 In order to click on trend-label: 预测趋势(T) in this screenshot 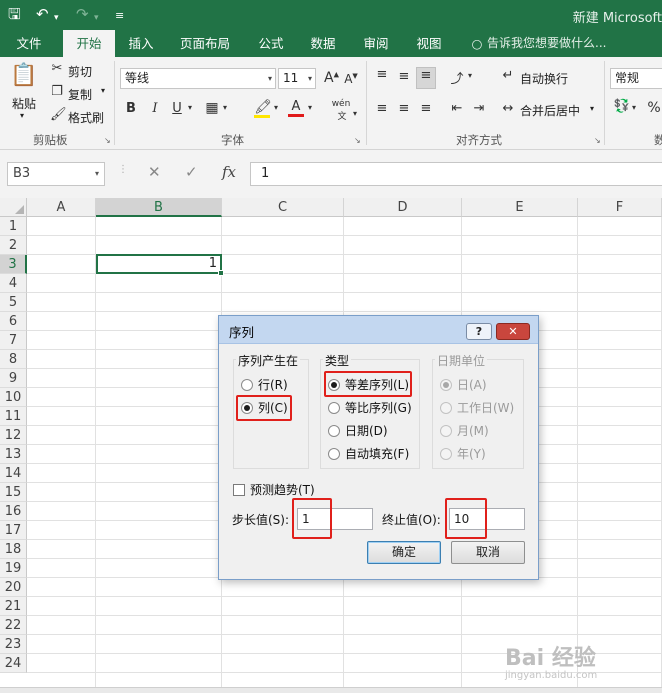, I will do `click(282, 490)`.